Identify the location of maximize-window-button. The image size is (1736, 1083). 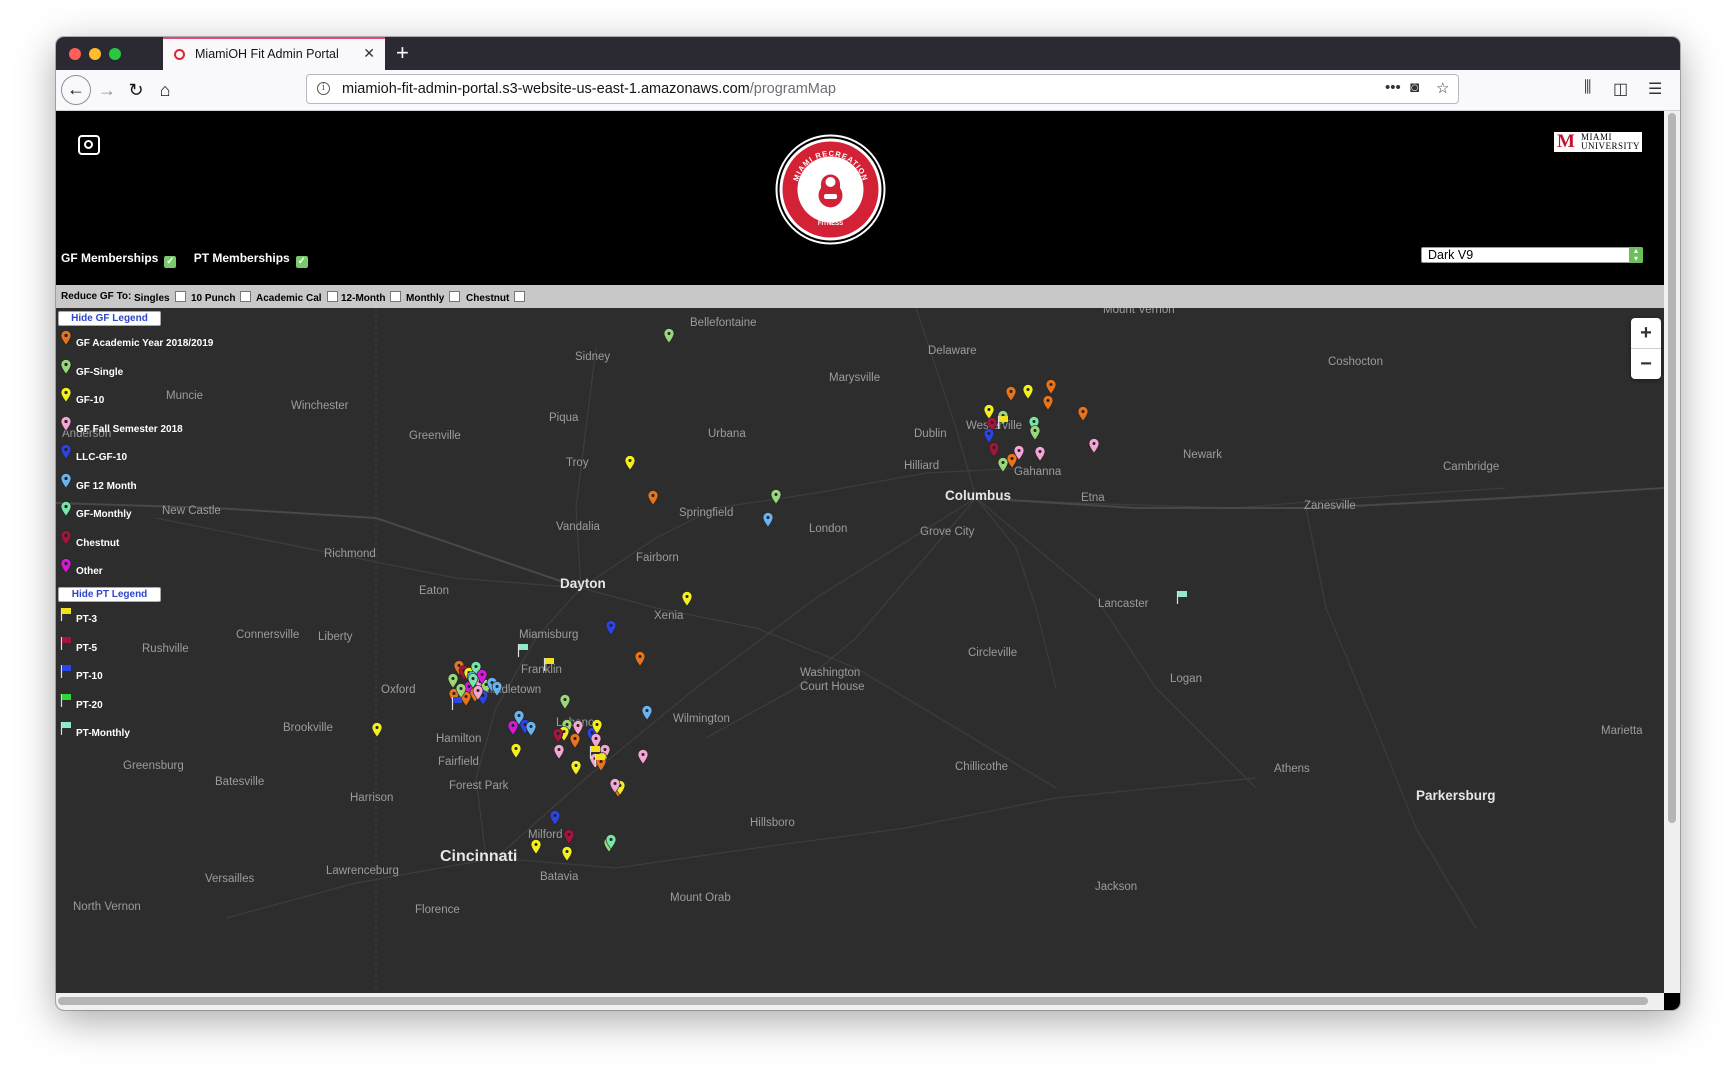
(115, 54).